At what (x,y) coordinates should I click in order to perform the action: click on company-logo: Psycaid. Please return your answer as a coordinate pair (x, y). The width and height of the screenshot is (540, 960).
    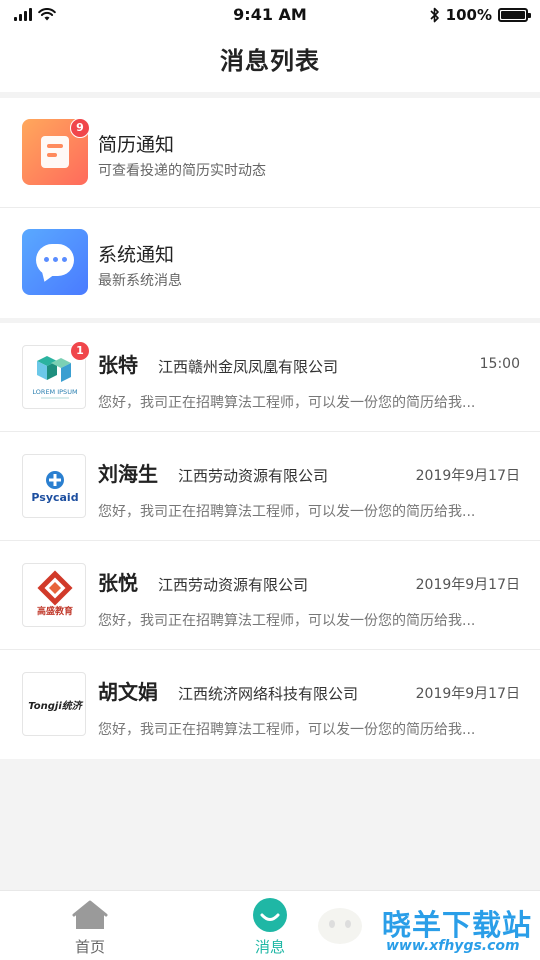
    Looking at the image, I should click on (54, 486).